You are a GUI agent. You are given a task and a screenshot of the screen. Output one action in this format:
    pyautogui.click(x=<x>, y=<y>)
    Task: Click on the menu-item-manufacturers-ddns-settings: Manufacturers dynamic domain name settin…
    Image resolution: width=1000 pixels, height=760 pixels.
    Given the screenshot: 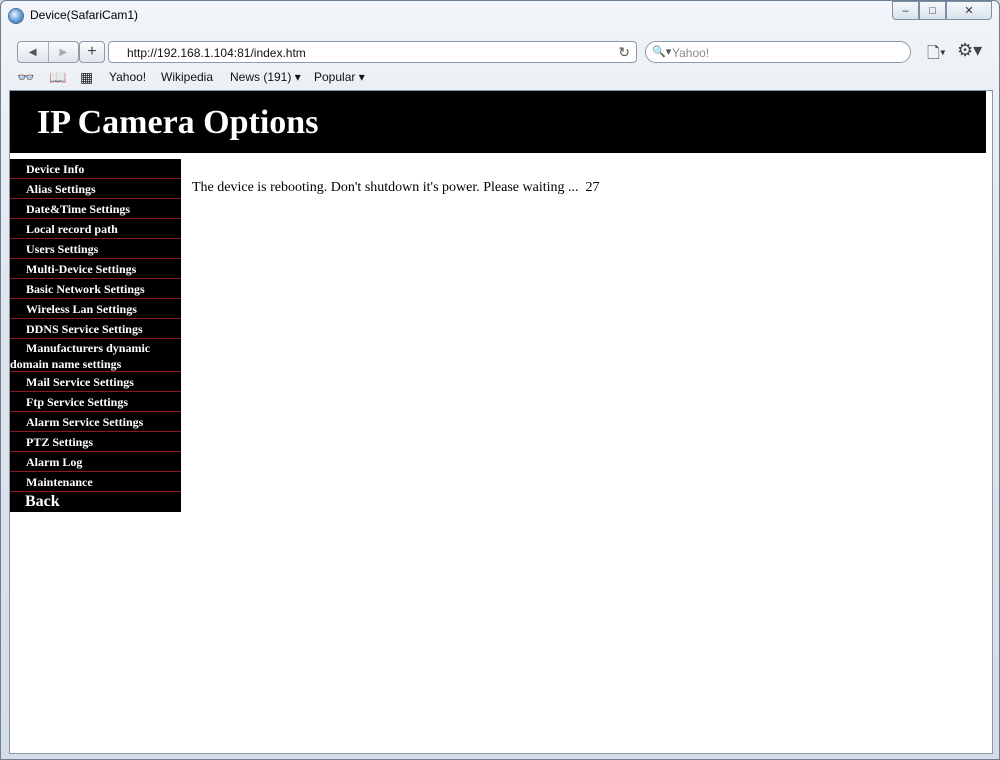 What is the action you would take?
    pyautogui.click(x=95, y=355)
    